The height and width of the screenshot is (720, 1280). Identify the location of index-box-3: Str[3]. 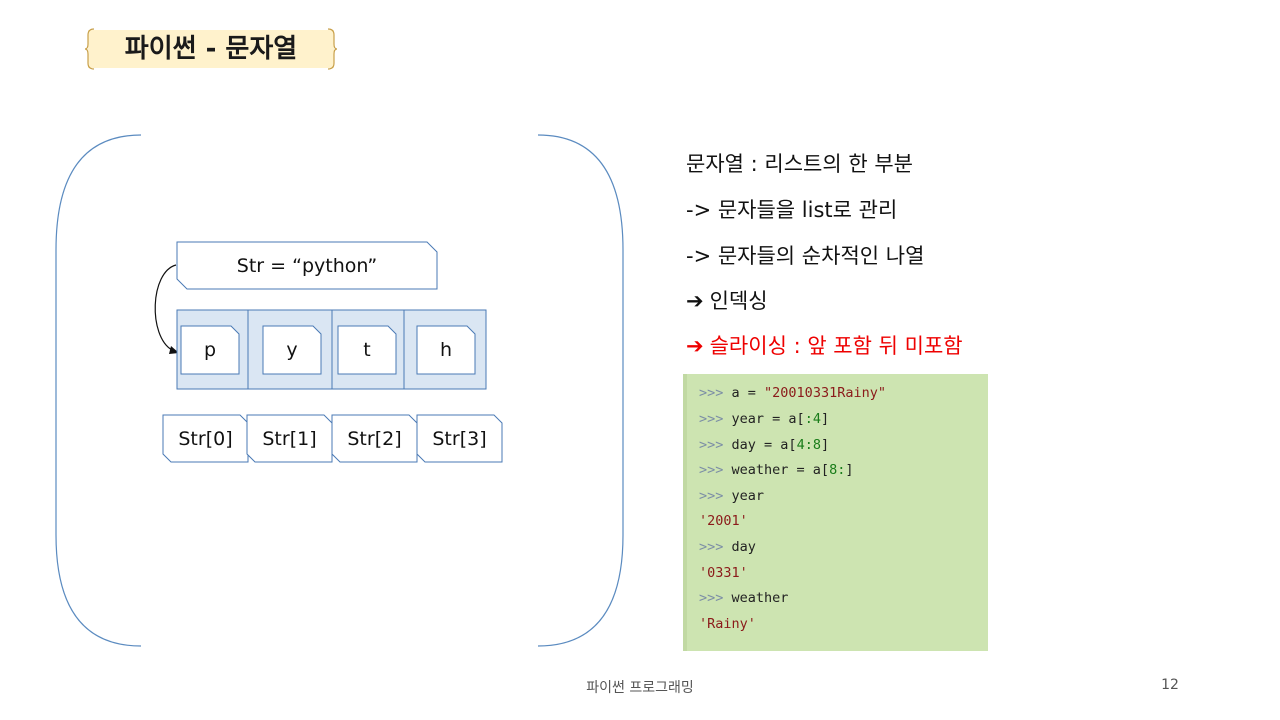
(459, 438).